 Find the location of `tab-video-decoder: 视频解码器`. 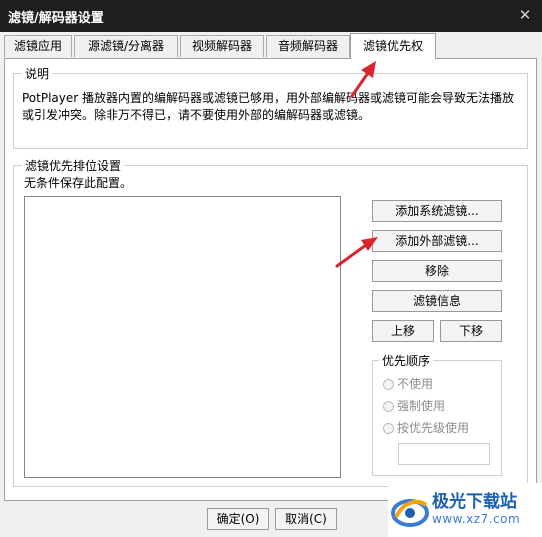

tab-video-decoder: 视频解码器 is located at coordinates (222, 46).